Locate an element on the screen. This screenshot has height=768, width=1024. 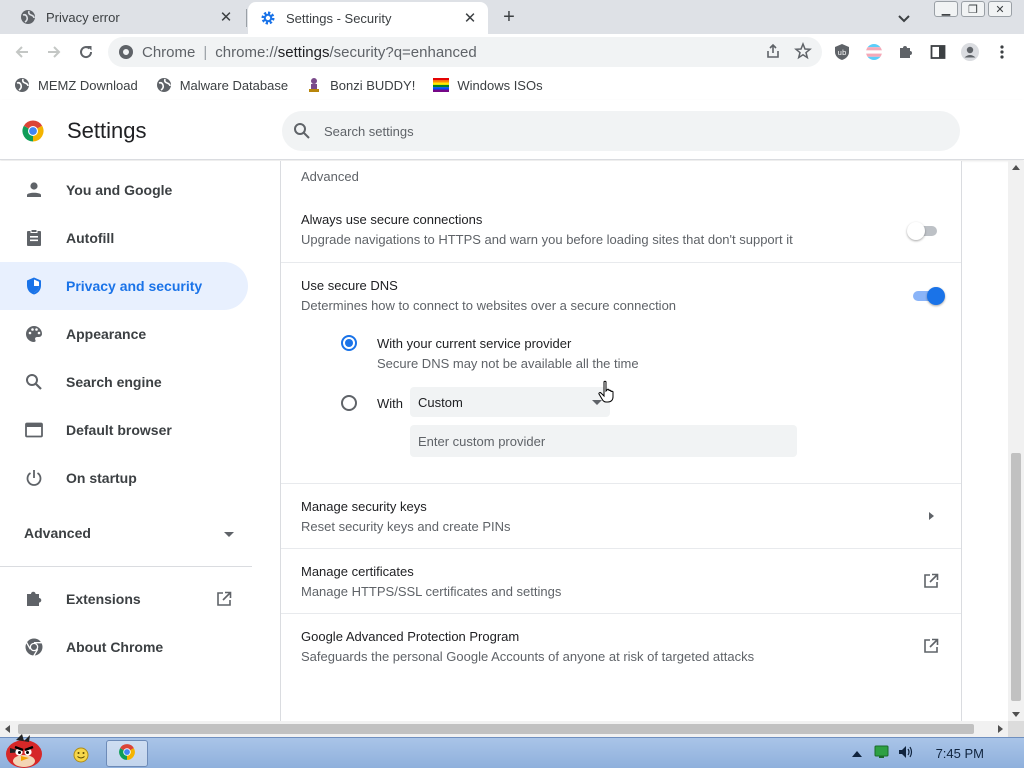
tray-expand-icon is located at coordinates (856, 753).